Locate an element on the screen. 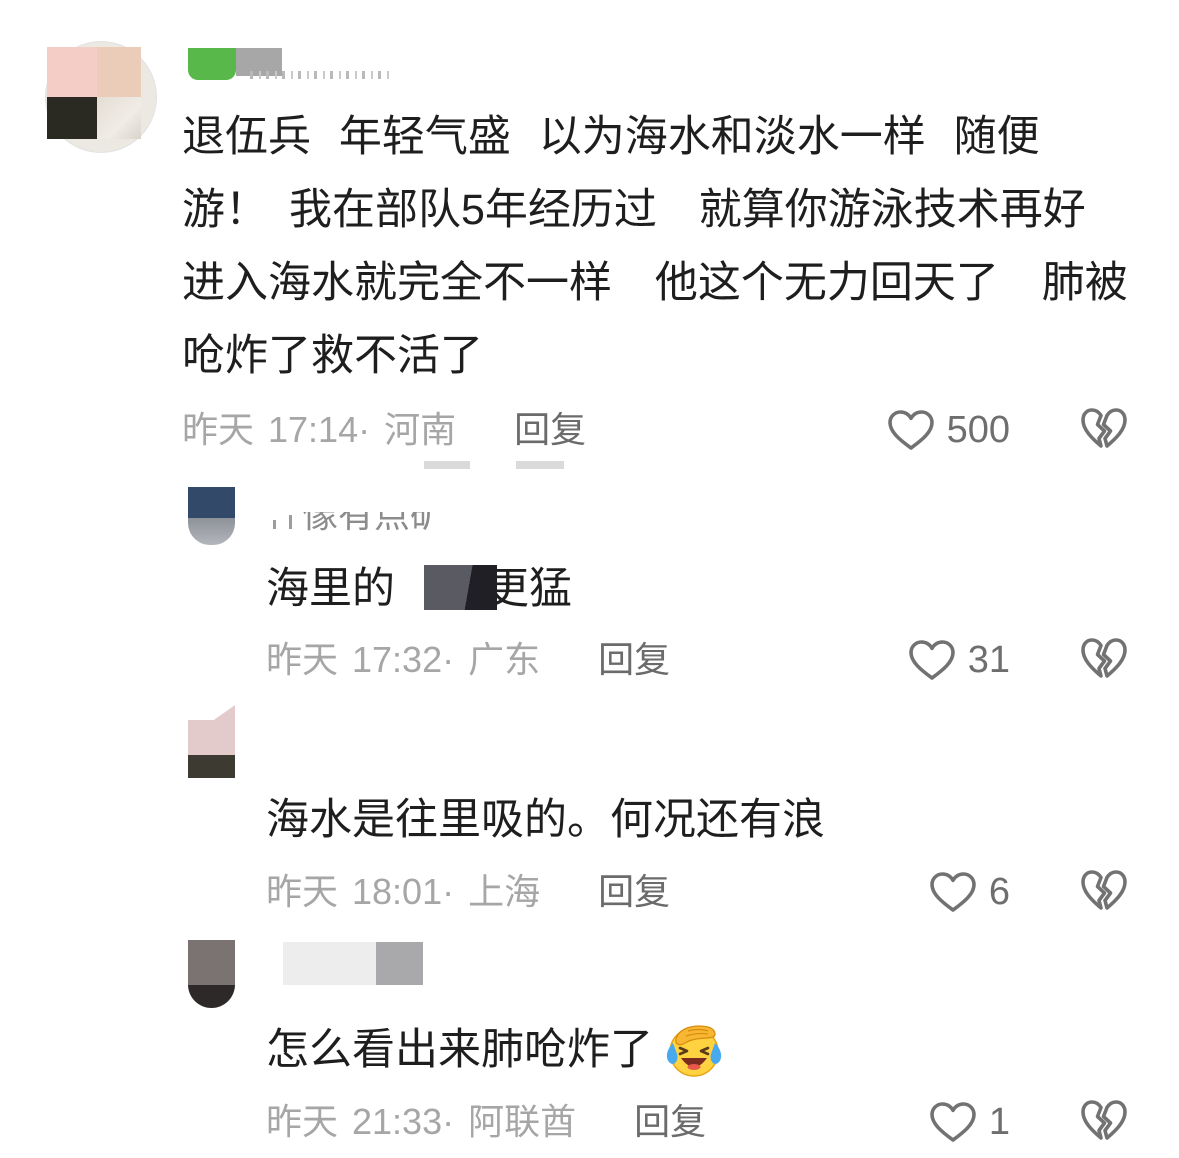 The image size is (1179, 1158). like-button: 6 is located at coordinates (969, 892).